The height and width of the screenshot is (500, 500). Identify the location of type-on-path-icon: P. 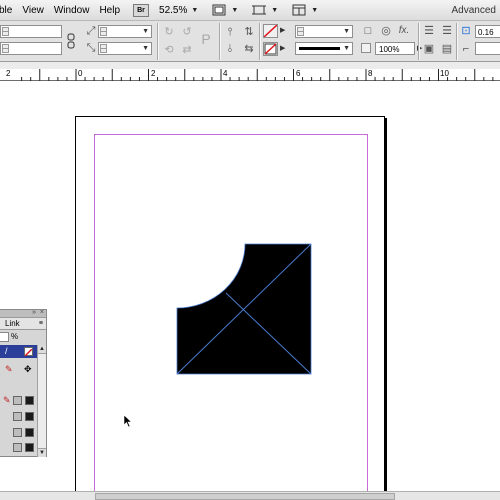
(206, 39).